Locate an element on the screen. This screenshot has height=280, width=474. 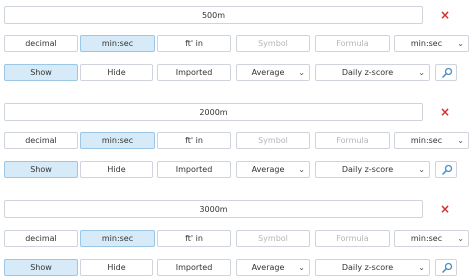
metric-name-input: 2000m is located at coordinates (213, 112).